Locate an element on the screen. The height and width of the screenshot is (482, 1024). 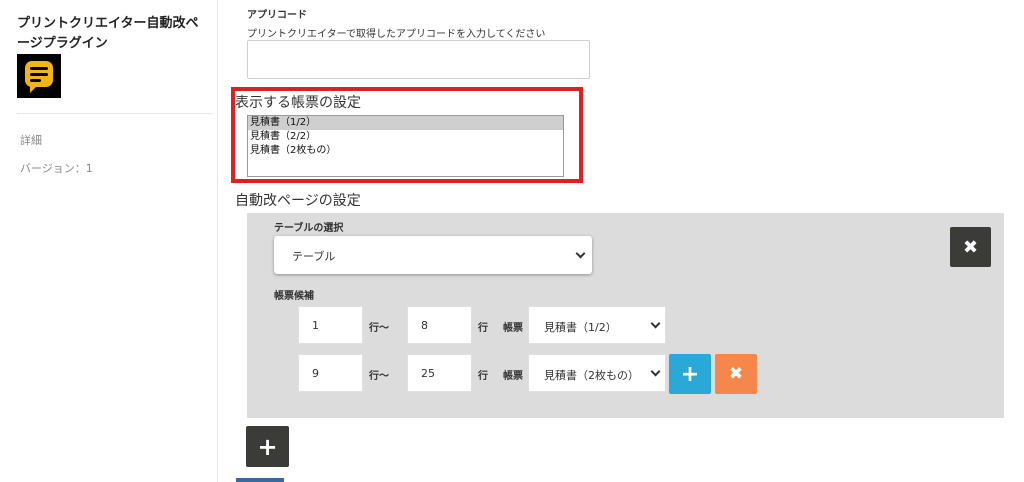
sidebar-divider is located at coordinates (115, 113).